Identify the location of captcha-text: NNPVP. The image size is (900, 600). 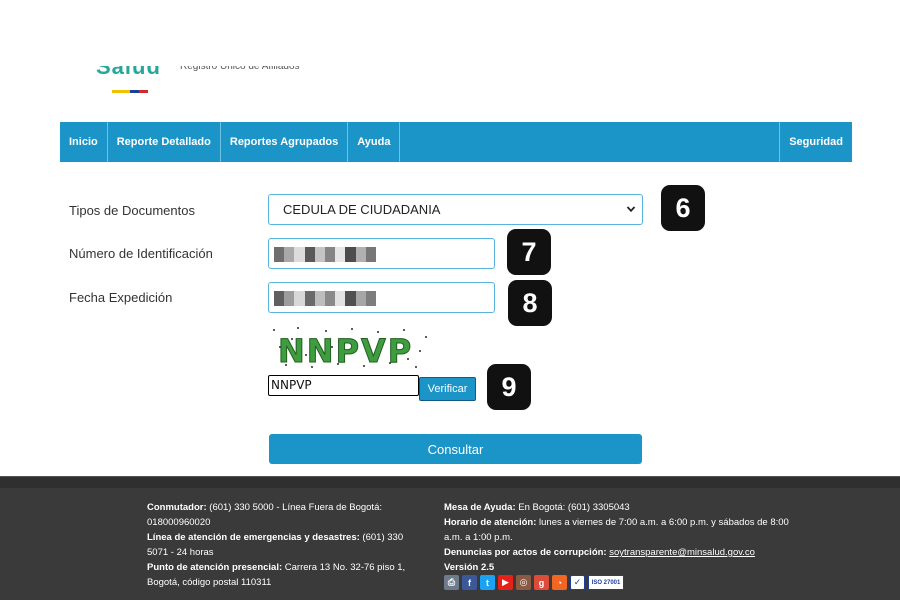
(345, 351).